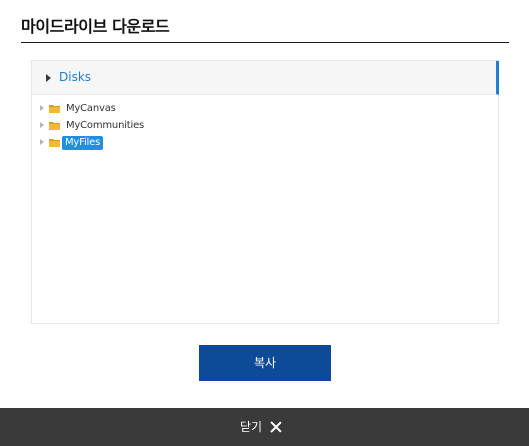 This screenshot has height=446, width=529. Describe the element at coordinates (251, 427) in the screenshot. I see `close-label: 닫기` at that location.